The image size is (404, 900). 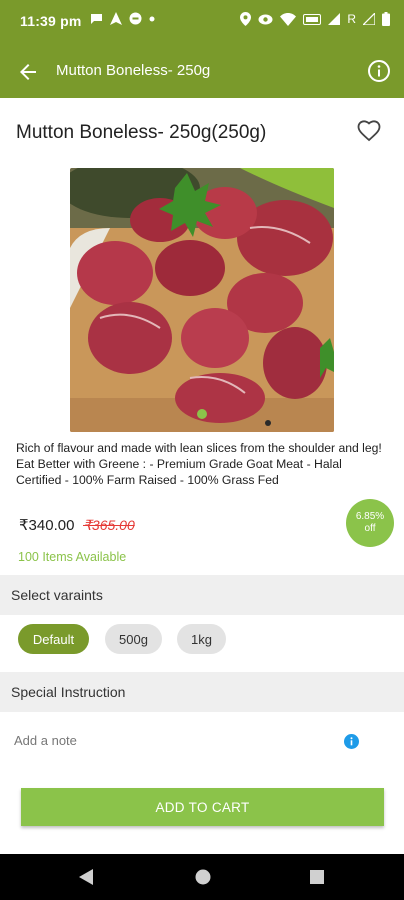 I want to click on original-price: ₹365.00, so click(x=109, y=525).